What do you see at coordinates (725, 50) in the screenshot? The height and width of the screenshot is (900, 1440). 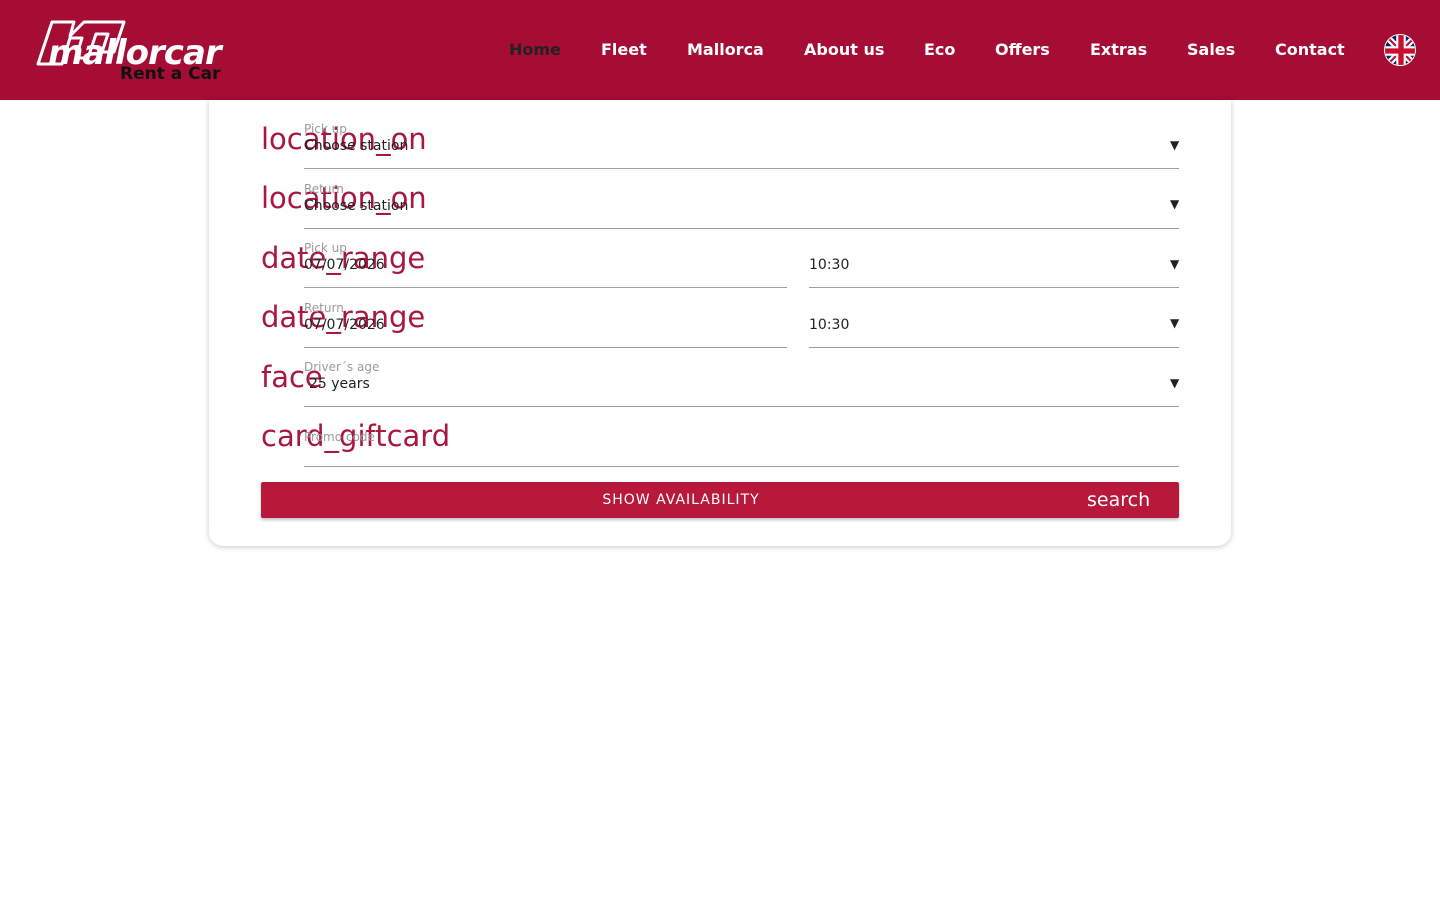 I see `nav-mallorca: Mallorca` at bounding box center [725, 50].